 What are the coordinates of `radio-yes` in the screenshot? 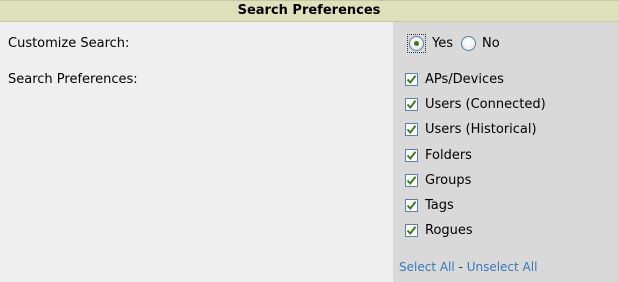 It's located at (416, 43).